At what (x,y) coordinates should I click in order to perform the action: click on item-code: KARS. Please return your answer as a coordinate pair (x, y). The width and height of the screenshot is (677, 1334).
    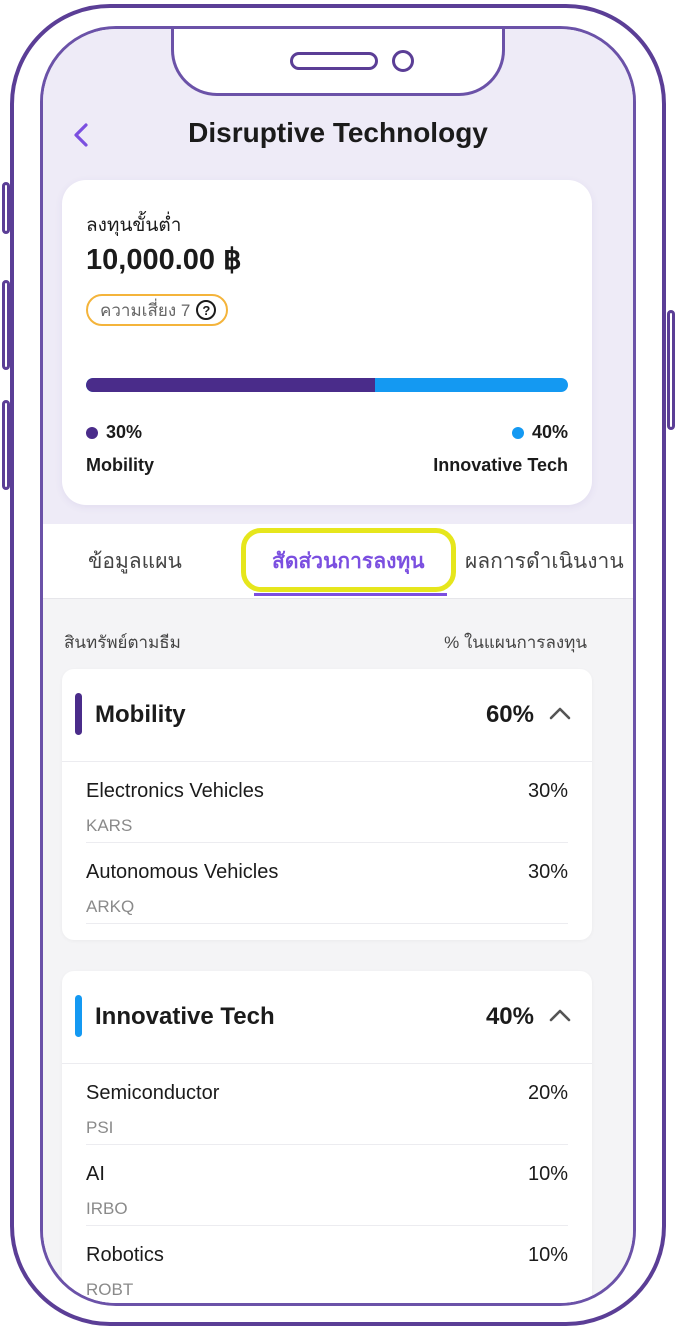
    Looking at the image, I should click on (109, 825).